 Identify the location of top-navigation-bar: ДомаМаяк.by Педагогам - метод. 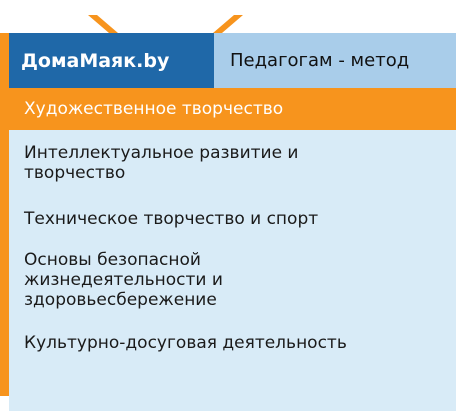
(232, 60).